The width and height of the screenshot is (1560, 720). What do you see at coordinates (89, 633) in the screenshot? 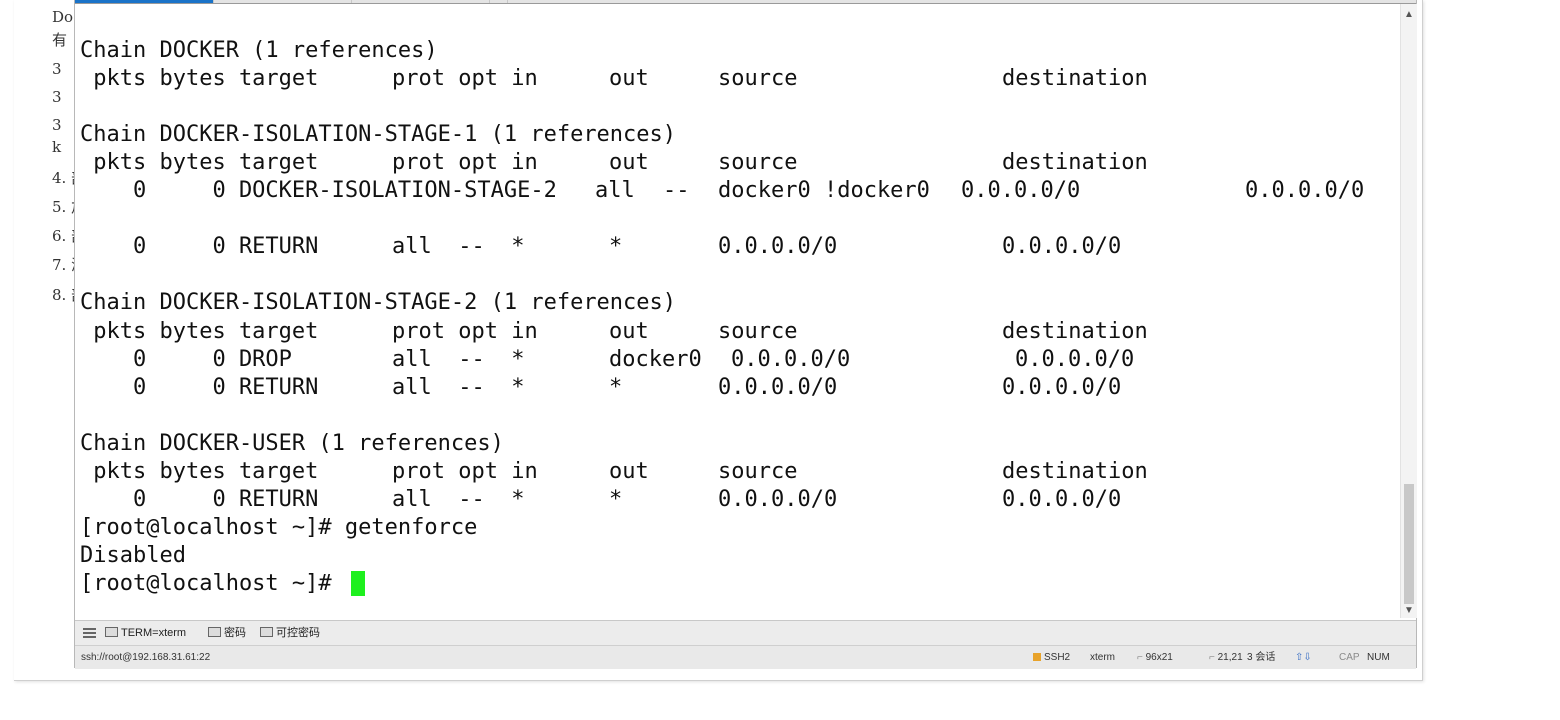
I see `menu-icon` at bounding box center [89, 633].